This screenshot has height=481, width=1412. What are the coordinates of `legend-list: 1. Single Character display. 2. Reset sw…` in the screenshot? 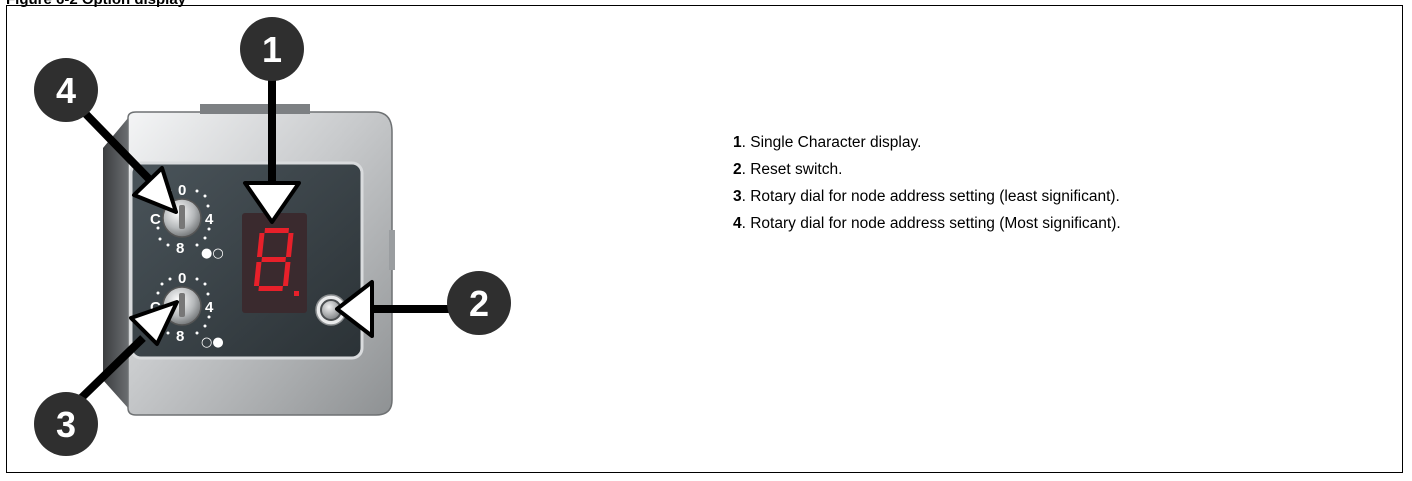 It's located at (927, 183).